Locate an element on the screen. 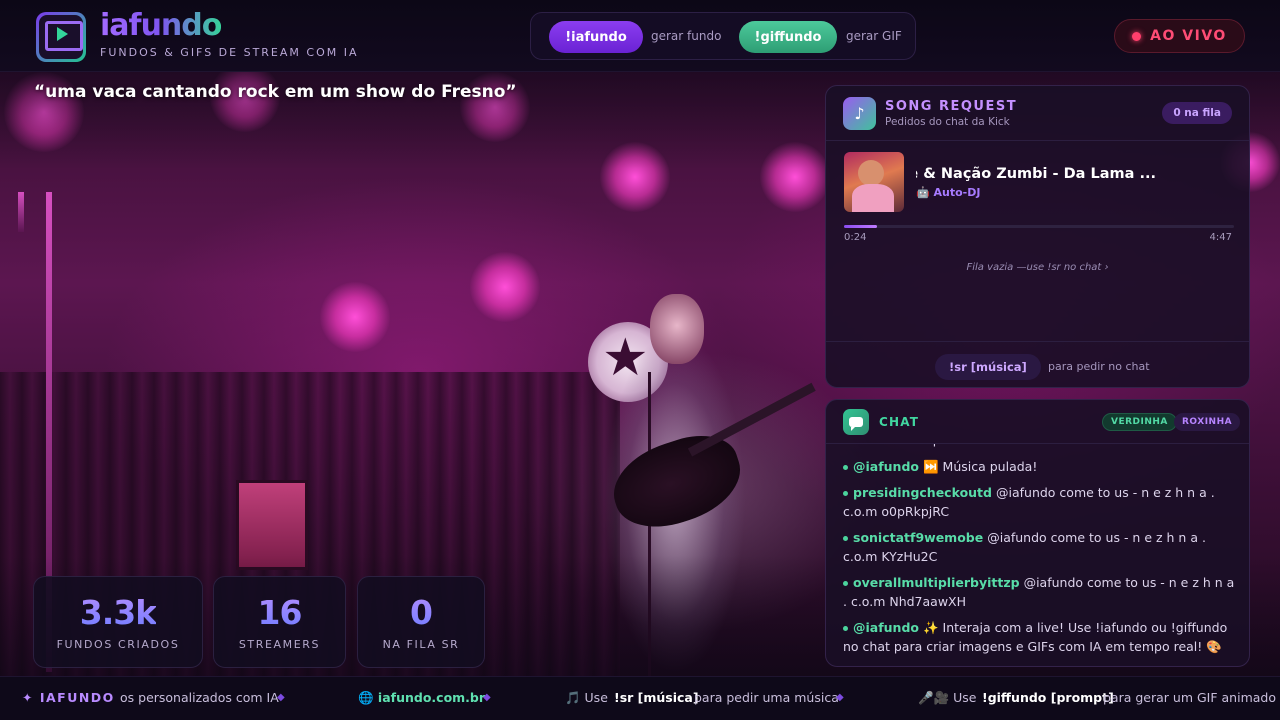 This screenshot has width=1280, height=720. chat-tag-verdinha: VERDINHA is located at coordinates (1139, 422).